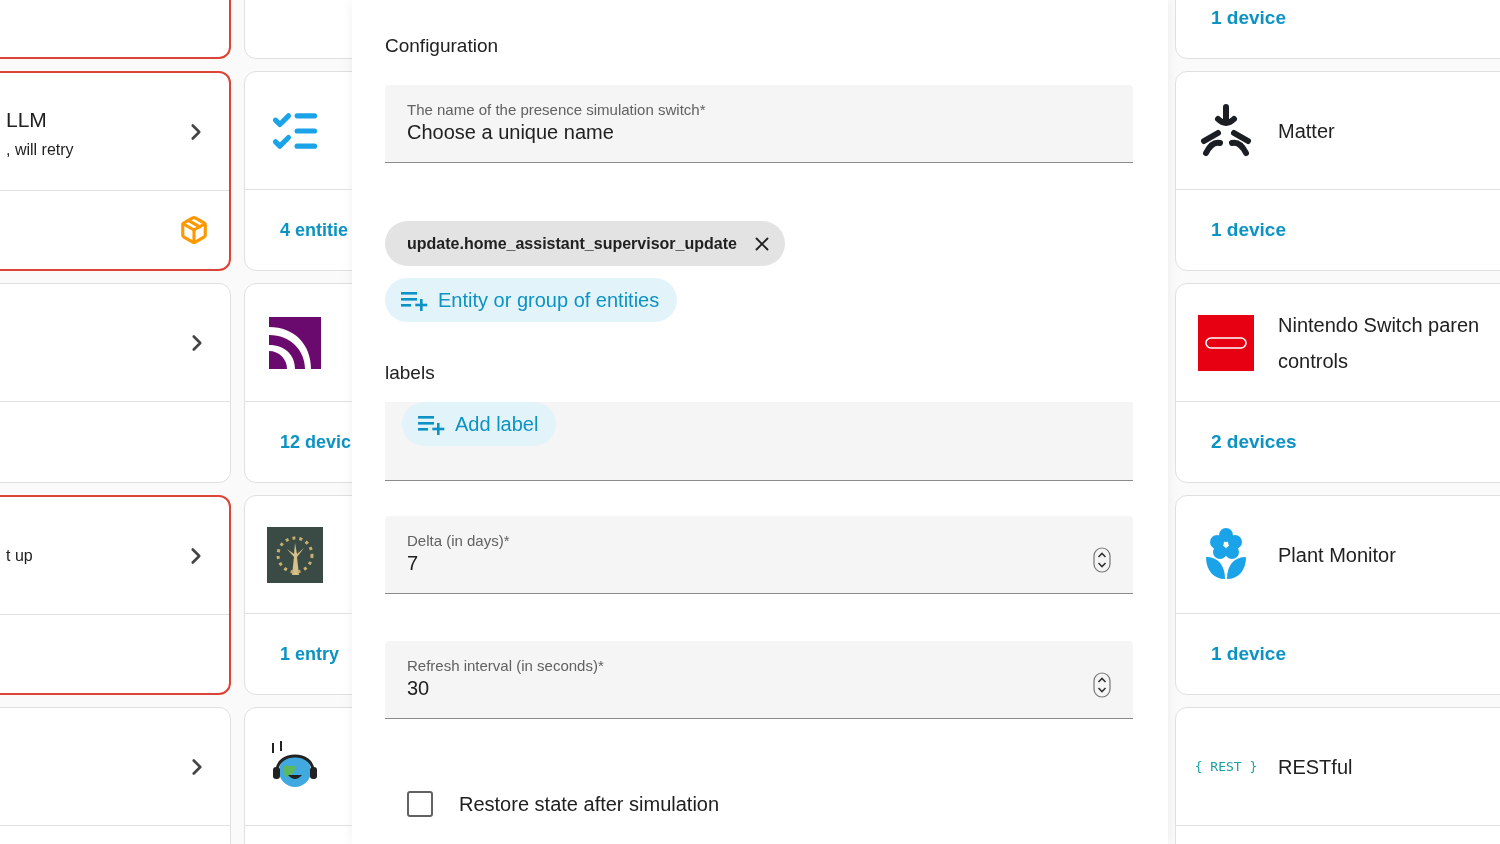 The image size is (1500, 844). I want to click on field-value: 7, so click(413, 563).